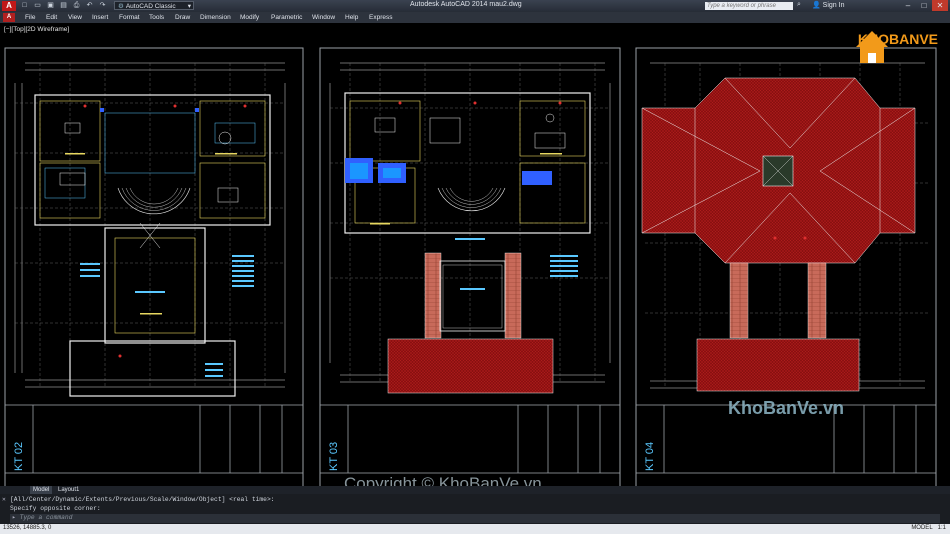  I want to click on binoculars-icon: ⌕, so click(799, 5).